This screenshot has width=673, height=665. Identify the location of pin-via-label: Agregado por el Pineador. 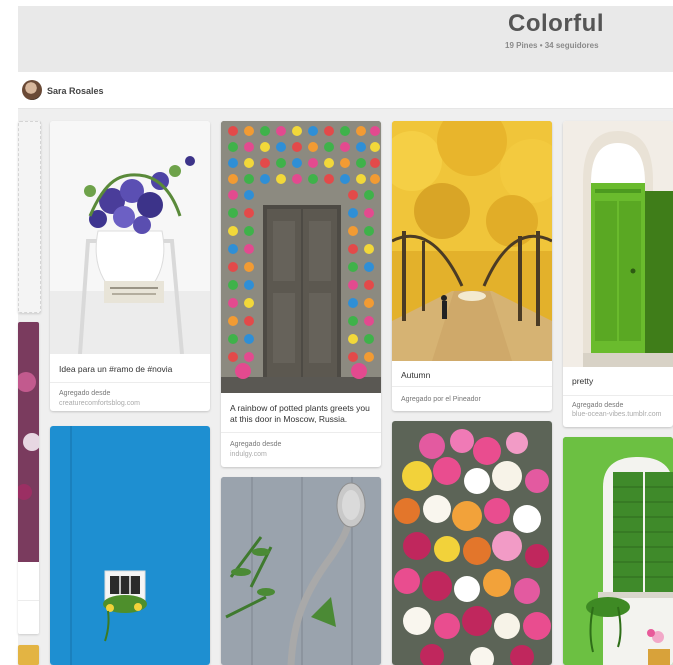
(441, 399).